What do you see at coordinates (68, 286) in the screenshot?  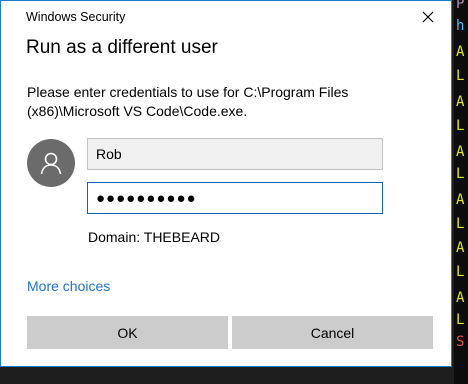 I see `more-choices-link: More choices` at bounding box center [68, 286].